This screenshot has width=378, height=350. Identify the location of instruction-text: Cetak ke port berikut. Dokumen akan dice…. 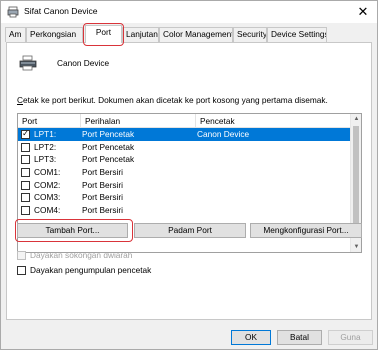
(172, 100).